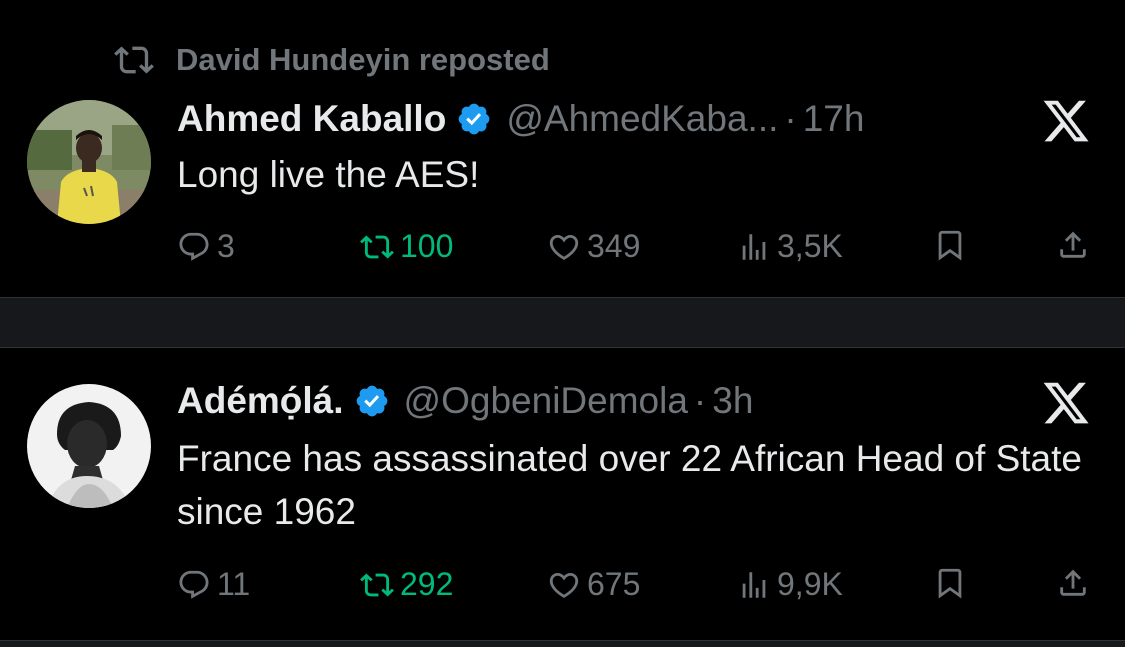  I want to click on tweet-header: Ahmed Kaballo @AhmedKaba... · 17h, so click(520, 119).